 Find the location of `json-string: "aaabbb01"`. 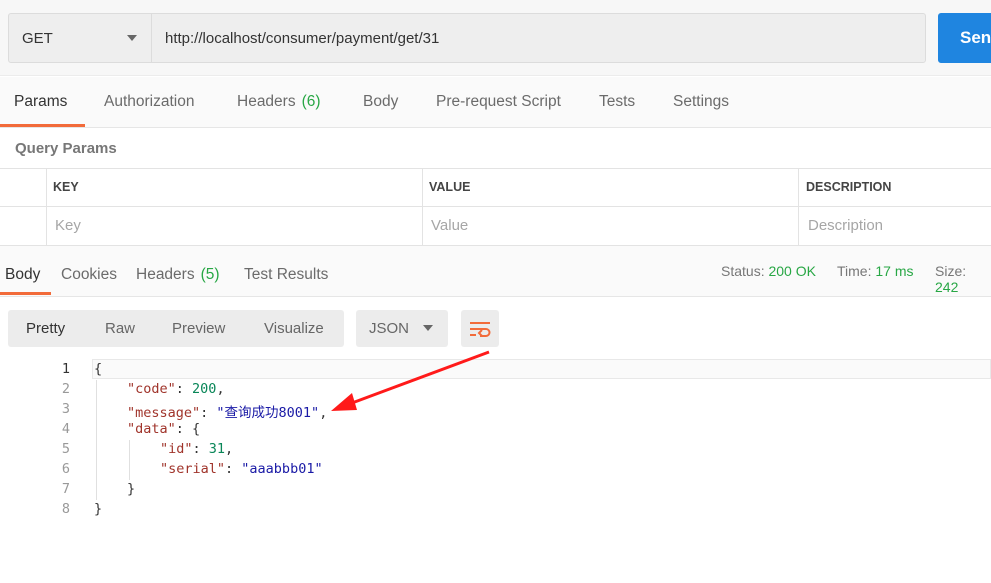

json-string: "aaabbb01" is located at coordinates (282, 469).